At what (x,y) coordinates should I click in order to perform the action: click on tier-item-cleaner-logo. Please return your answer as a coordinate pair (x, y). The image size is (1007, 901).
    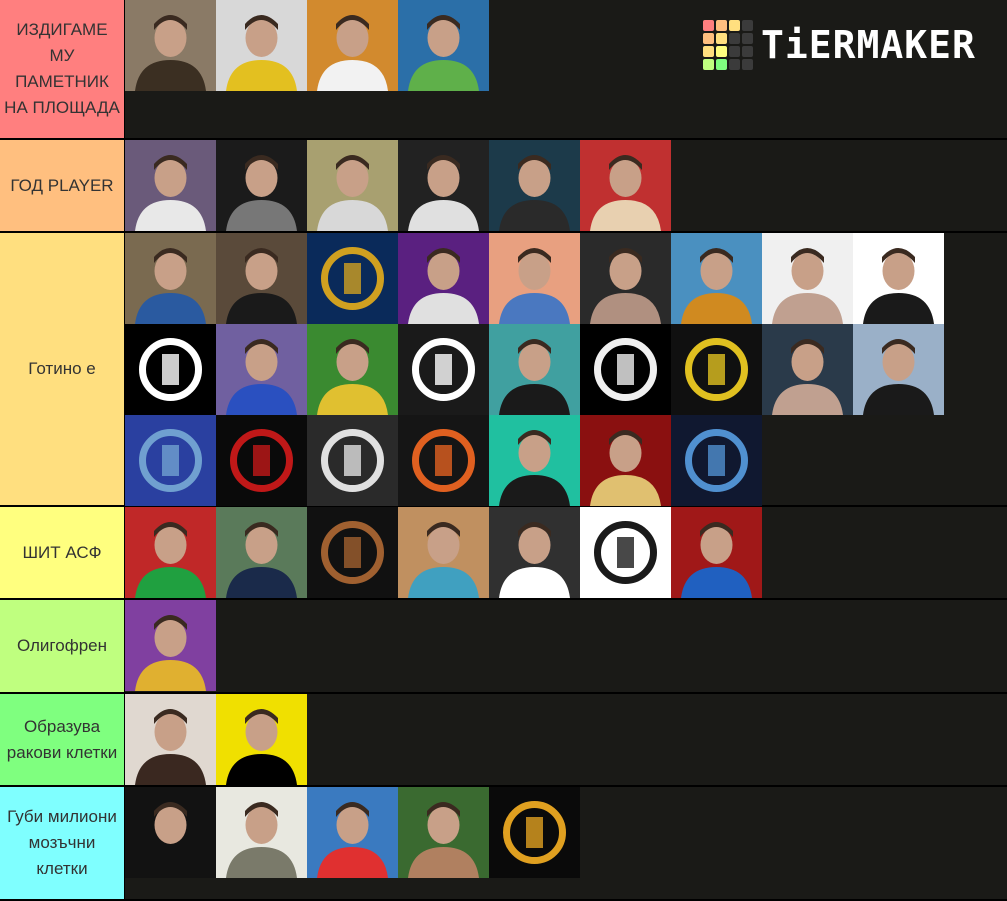
    Looking at the image, I should click on (170, 460).